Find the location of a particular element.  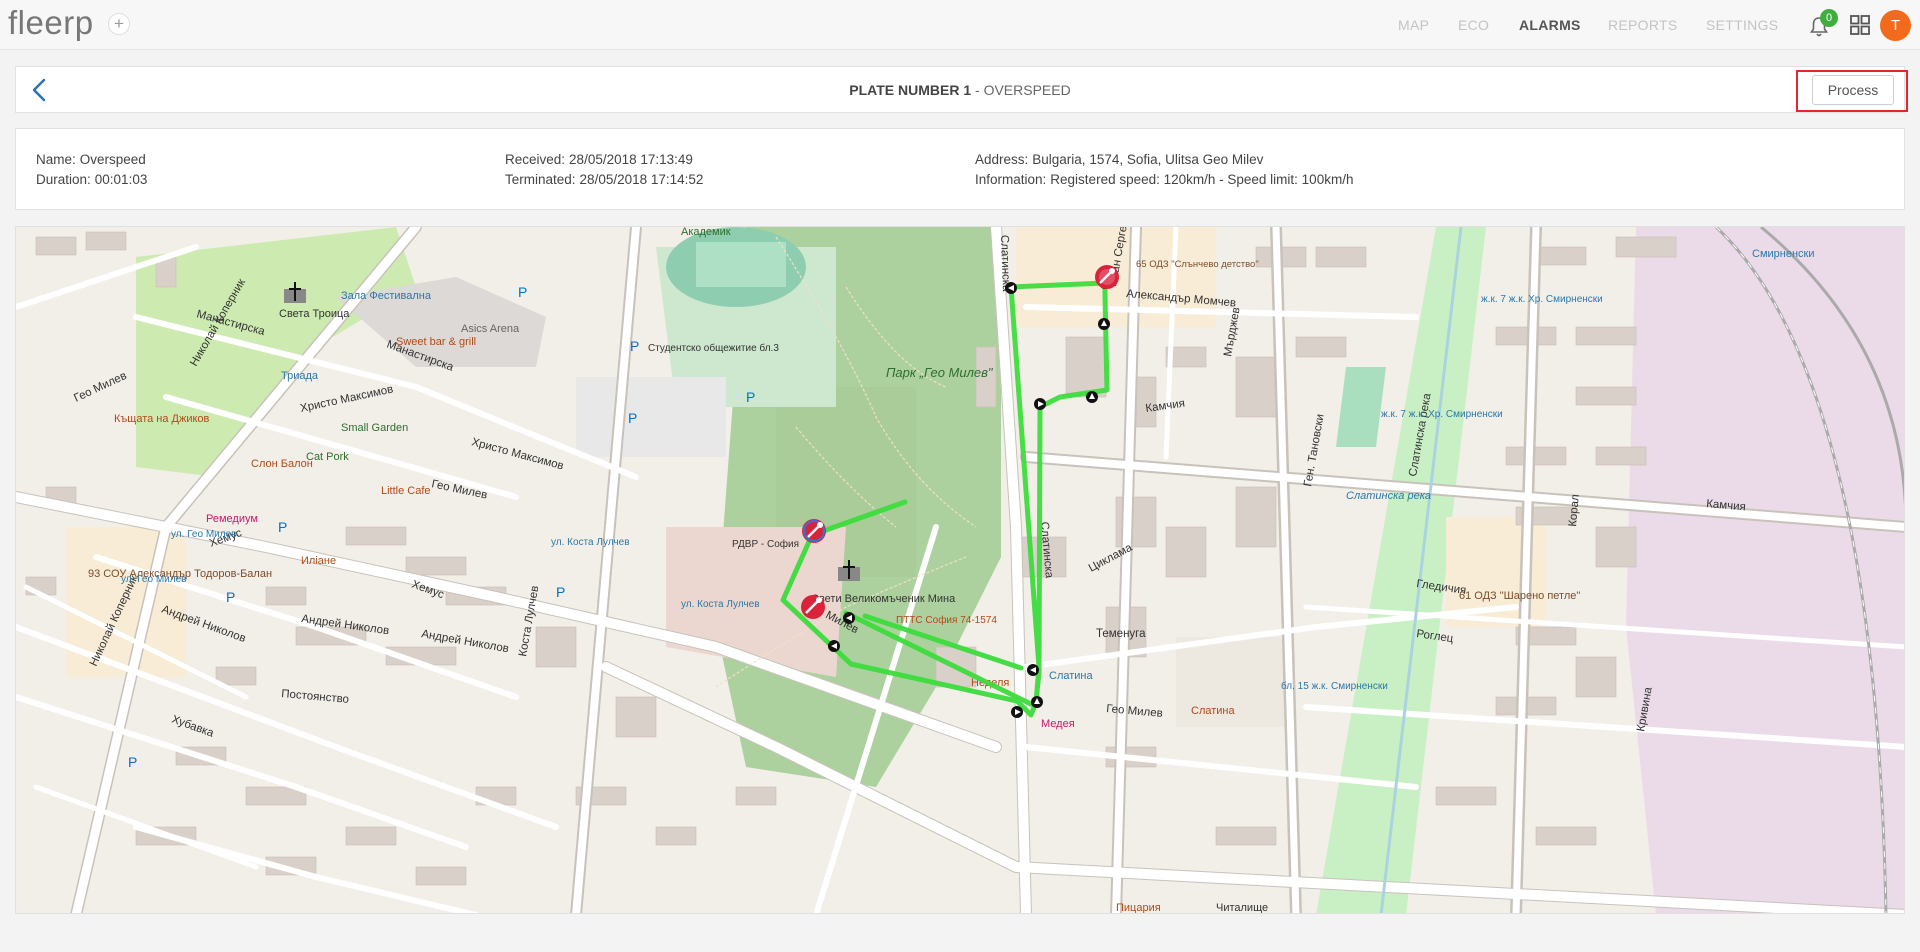

apps-grid-icon is located at coordinates (1860, 25).